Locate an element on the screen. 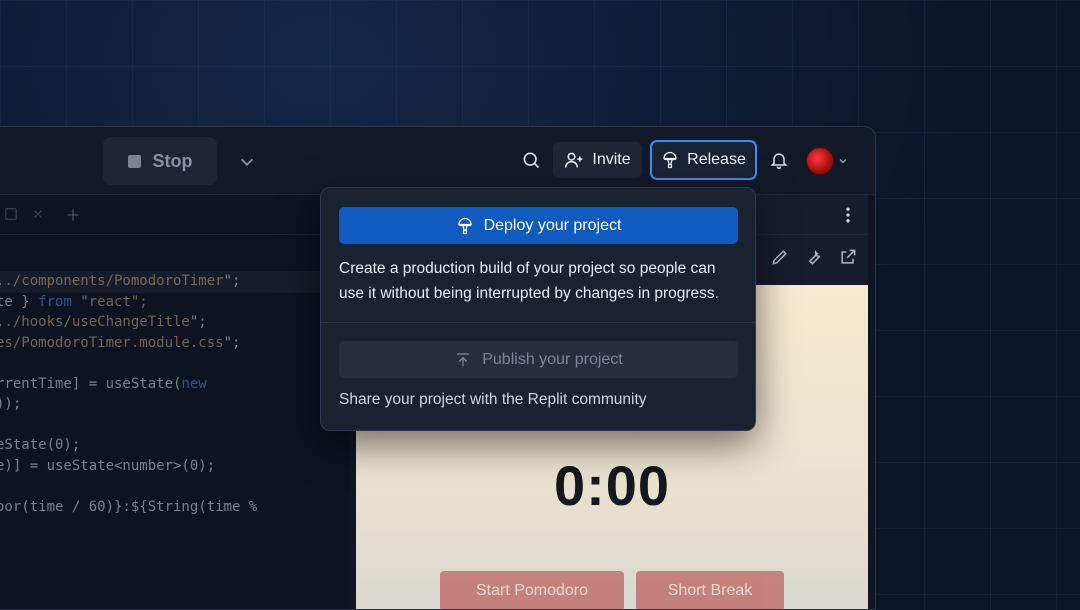 This screenshot has height=610, width=1080. bell-icon is located at coordinates (779, 160).